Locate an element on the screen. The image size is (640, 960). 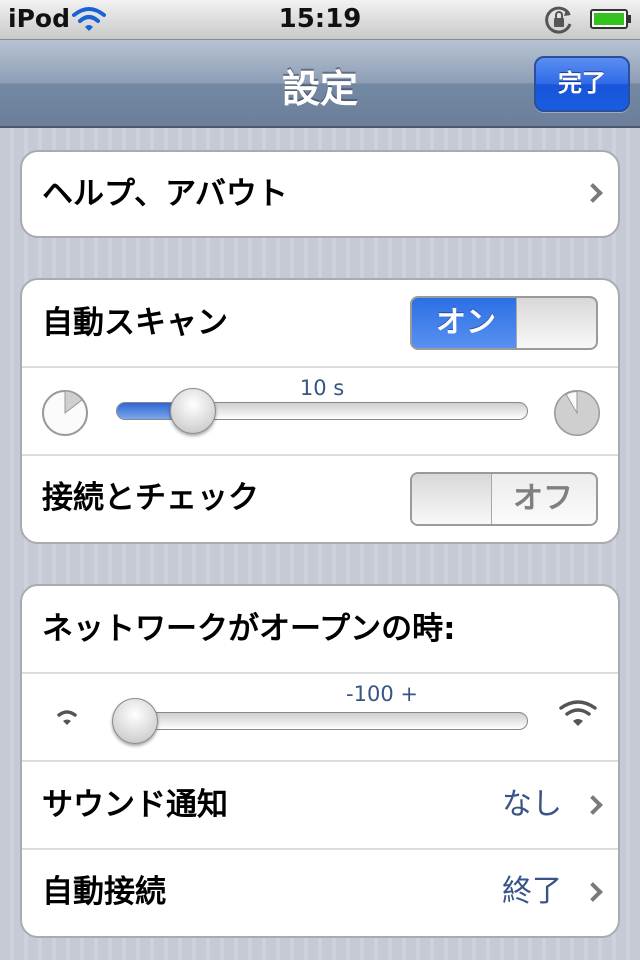
interval-slider-thumb is located at coordinates (193, 411).